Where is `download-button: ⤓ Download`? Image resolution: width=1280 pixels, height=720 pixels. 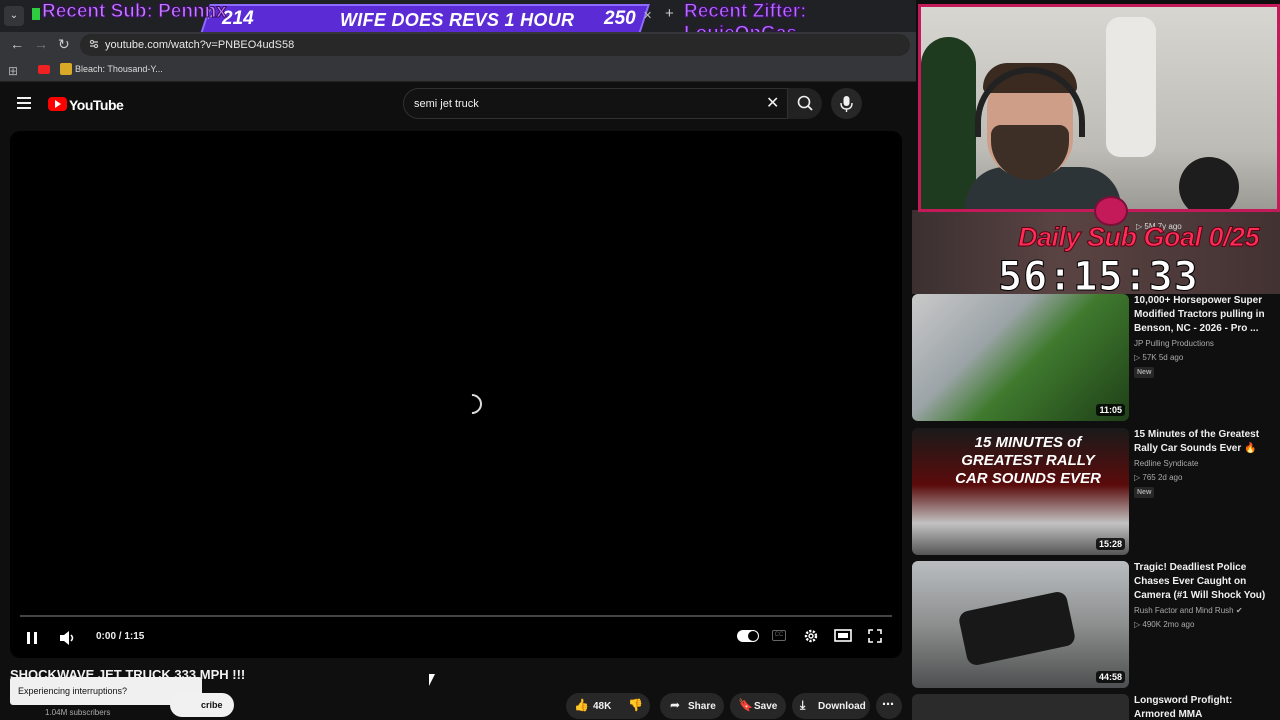 download-button: ⤓ Download is located at coordinates (831, 706).